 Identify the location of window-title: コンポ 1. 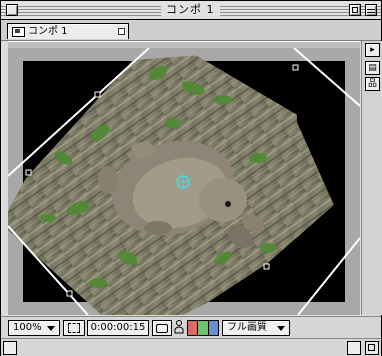
(190, 10).